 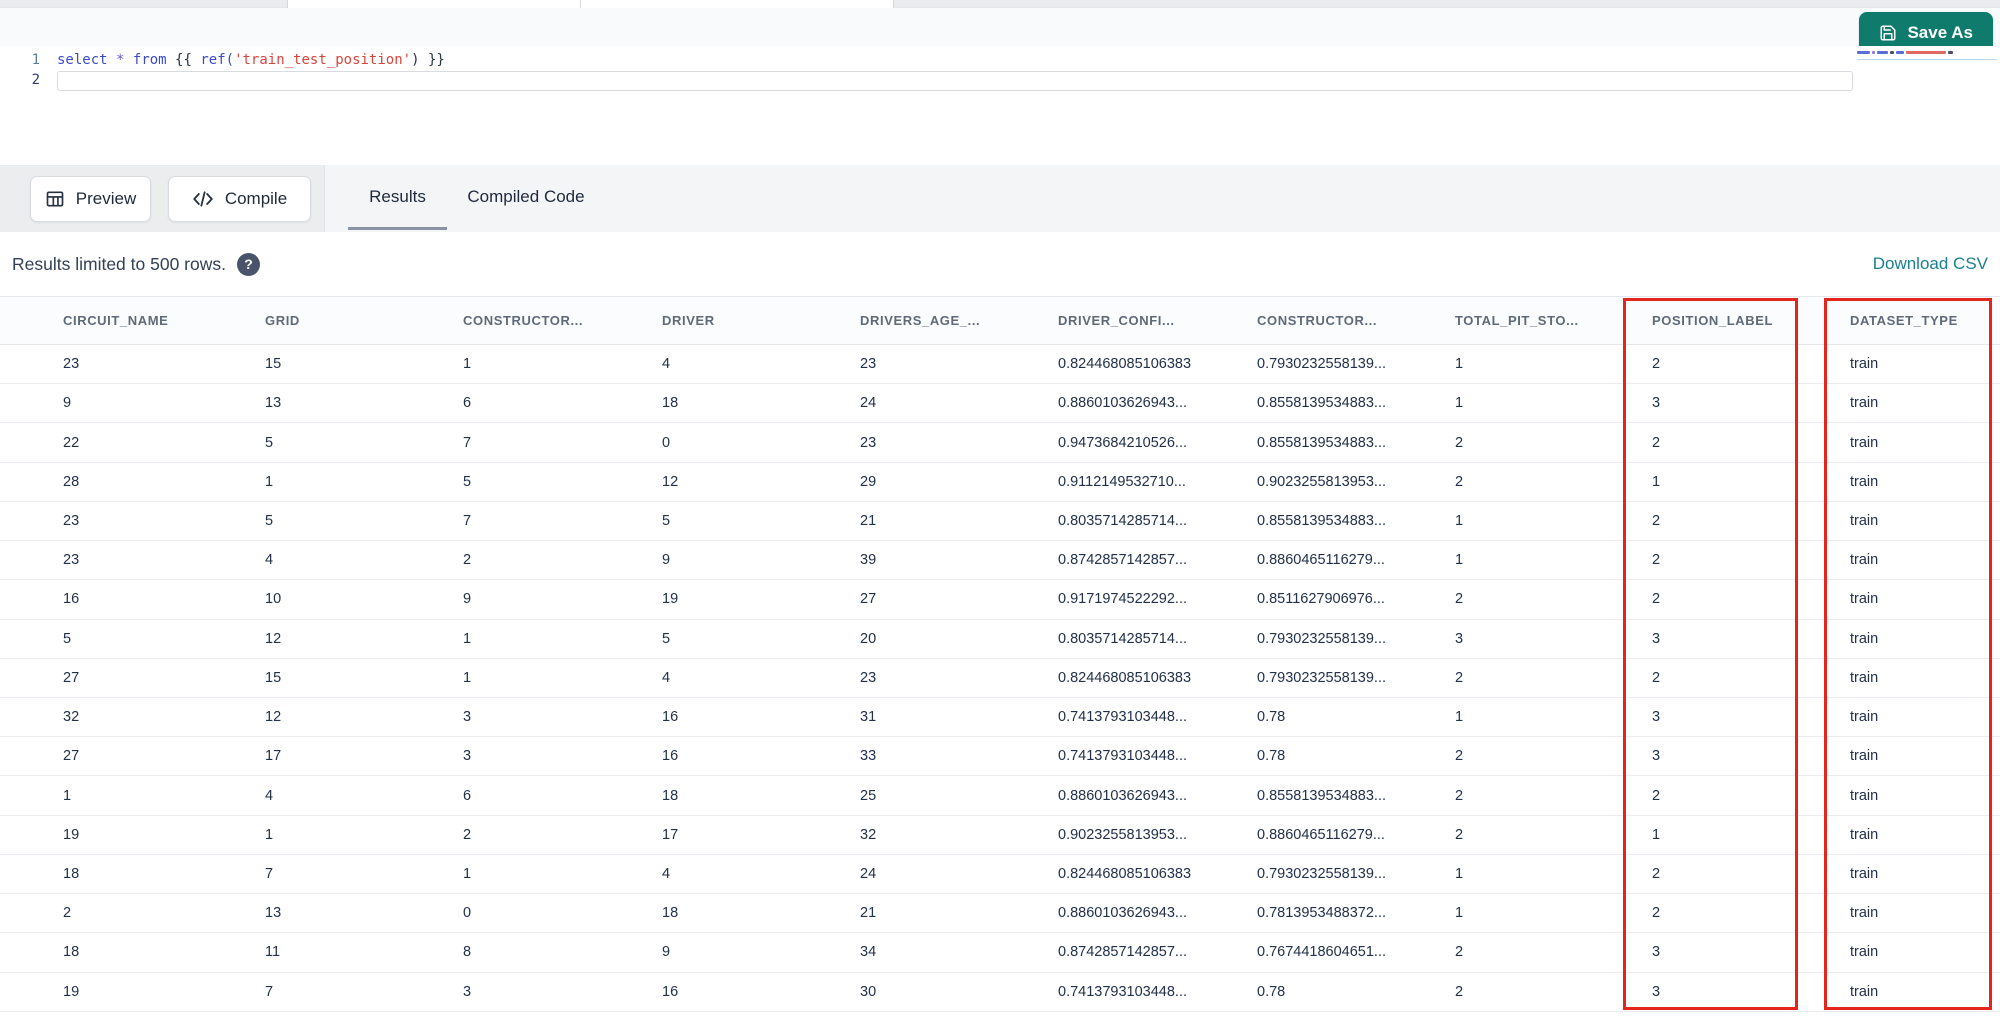 What do you see at coordinates (1000, 198) in the screenshot?
I see `results-action-bar: Preview Compile Results Compiled Code` at bounding box center [1000, 198].